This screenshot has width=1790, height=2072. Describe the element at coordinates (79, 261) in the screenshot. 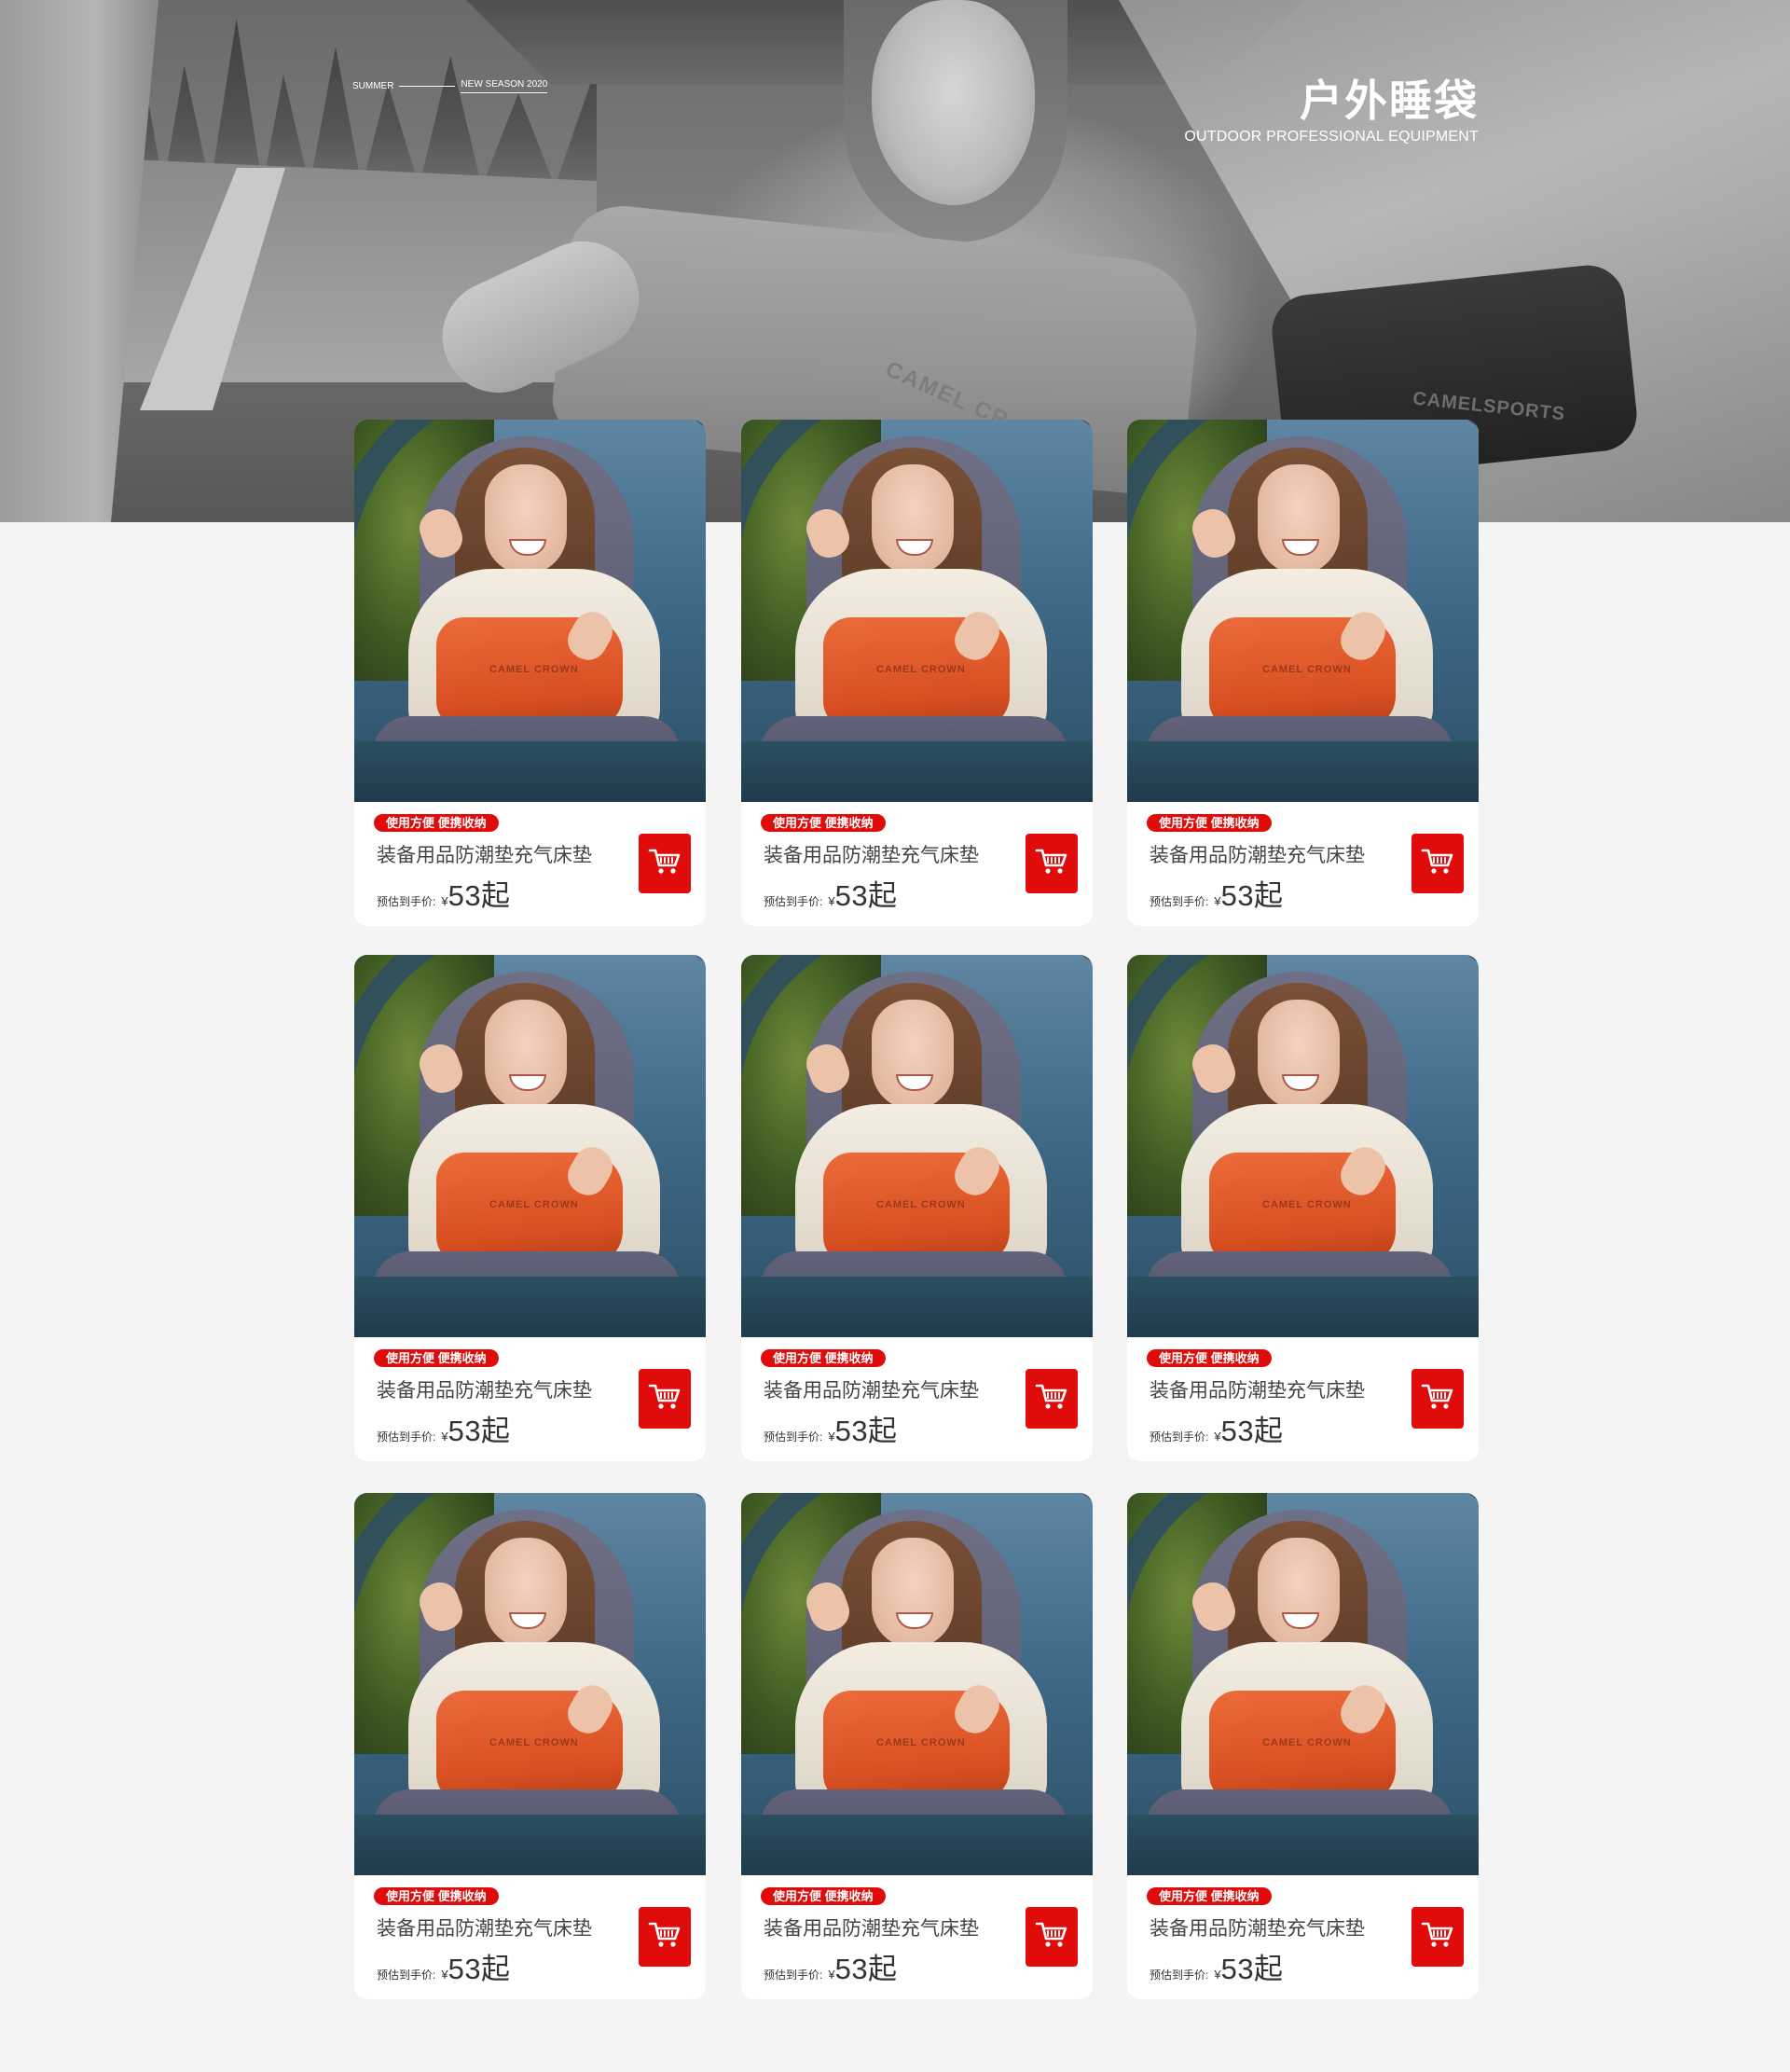

I see `hero-tent-left` at that location.